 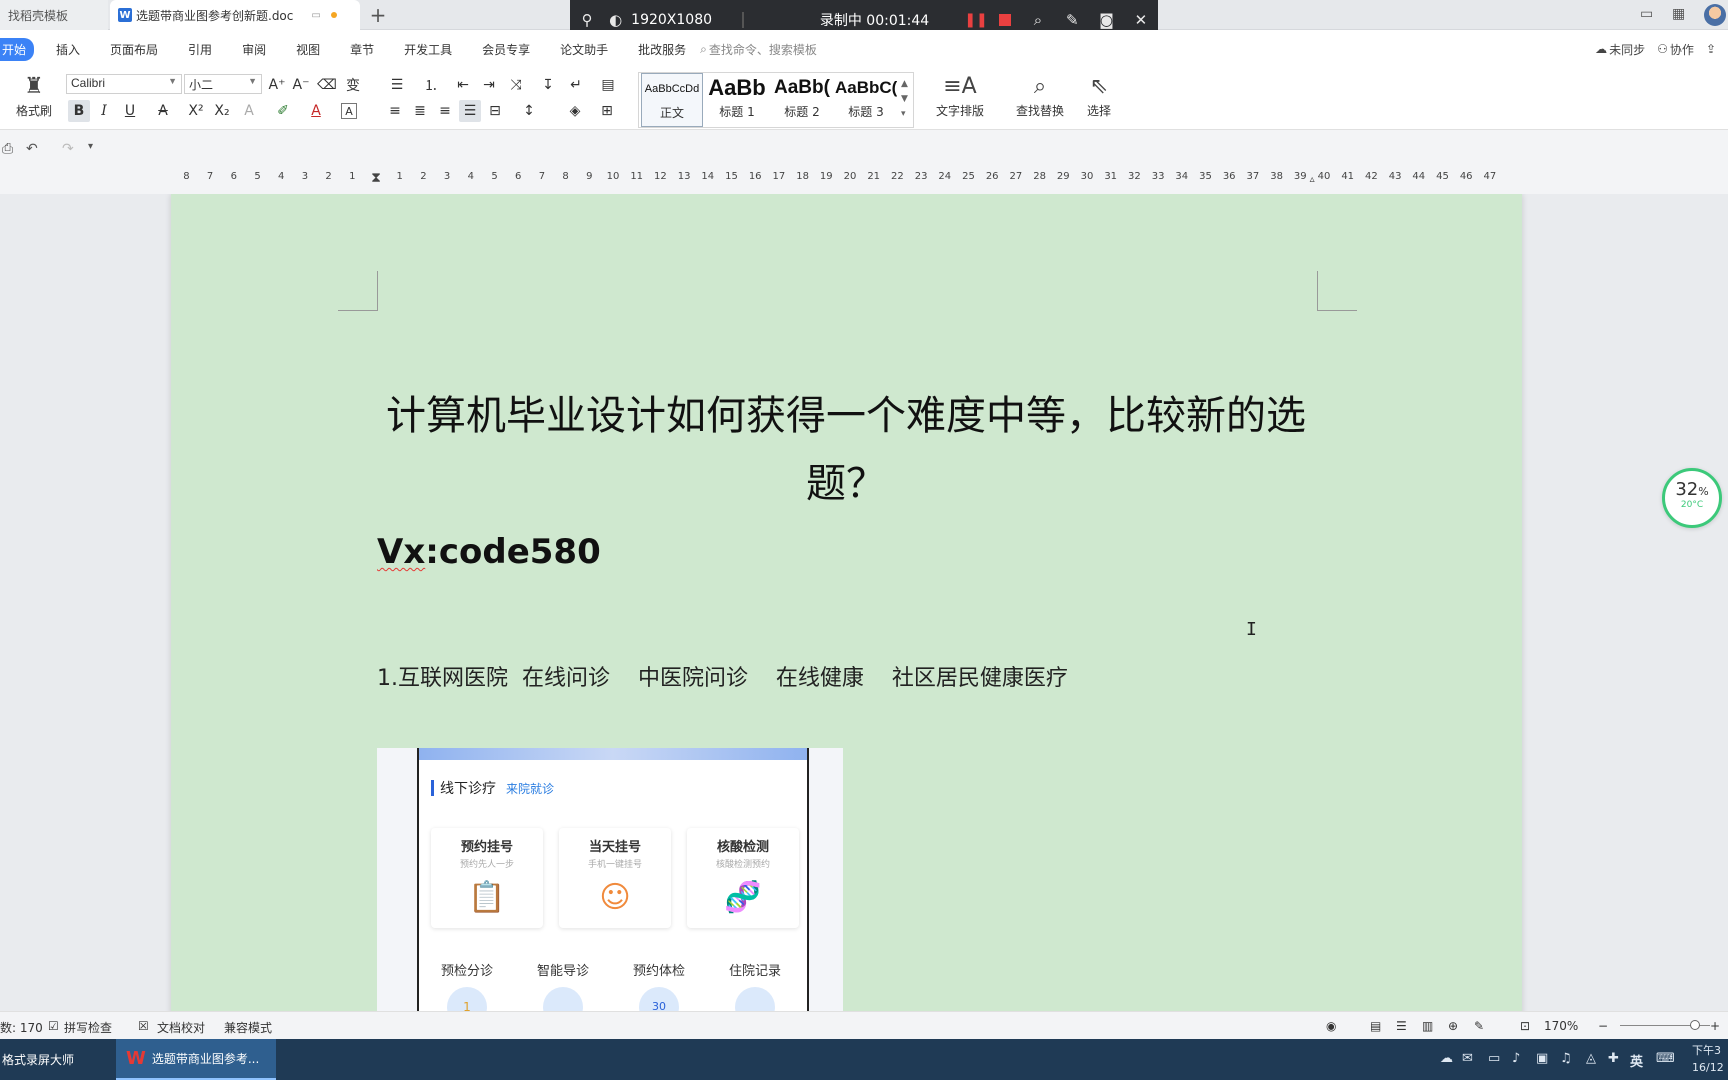 I want to click on onedrive-icon: ☁, so click(x=1446, y=1058).